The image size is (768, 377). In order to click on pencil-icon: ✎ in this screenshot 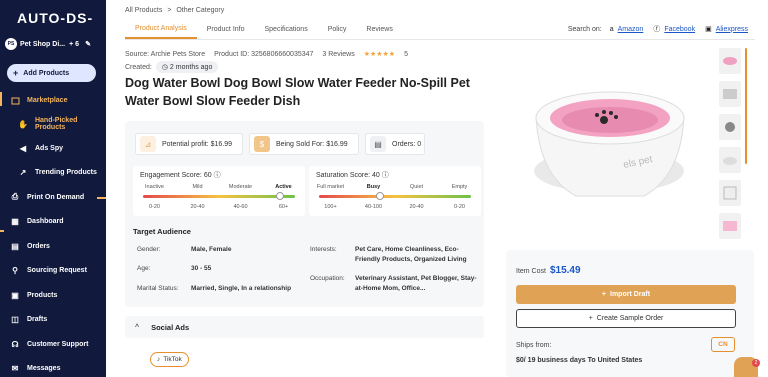, I will do `click(88, 44)`.